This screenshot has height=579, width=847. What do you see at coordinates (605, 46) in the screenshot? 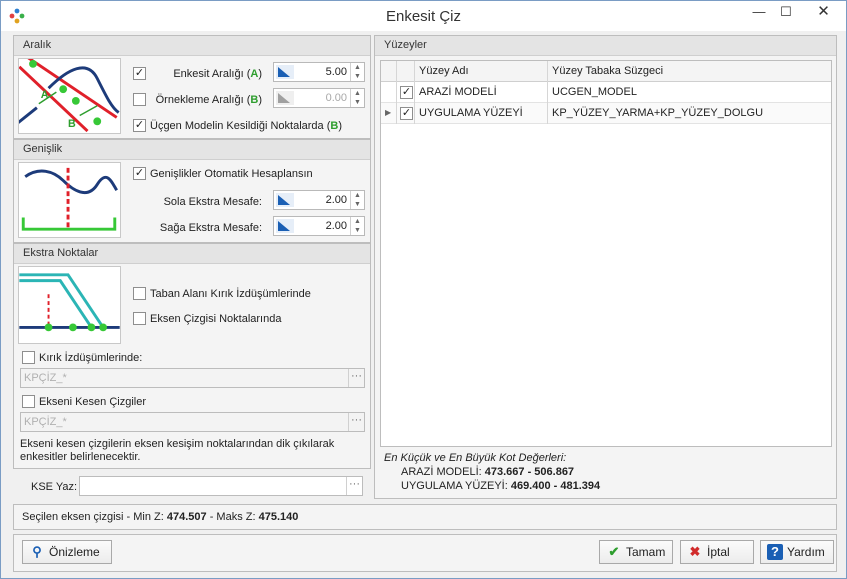
I see `yuzeyler-header: Yüzeyler` at bounding box center [605, 46].